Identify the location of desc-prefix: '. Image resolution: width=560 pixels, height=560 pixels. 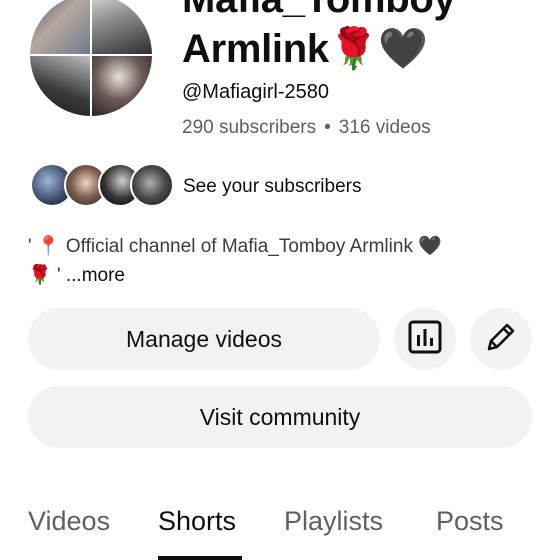
(32, 246).